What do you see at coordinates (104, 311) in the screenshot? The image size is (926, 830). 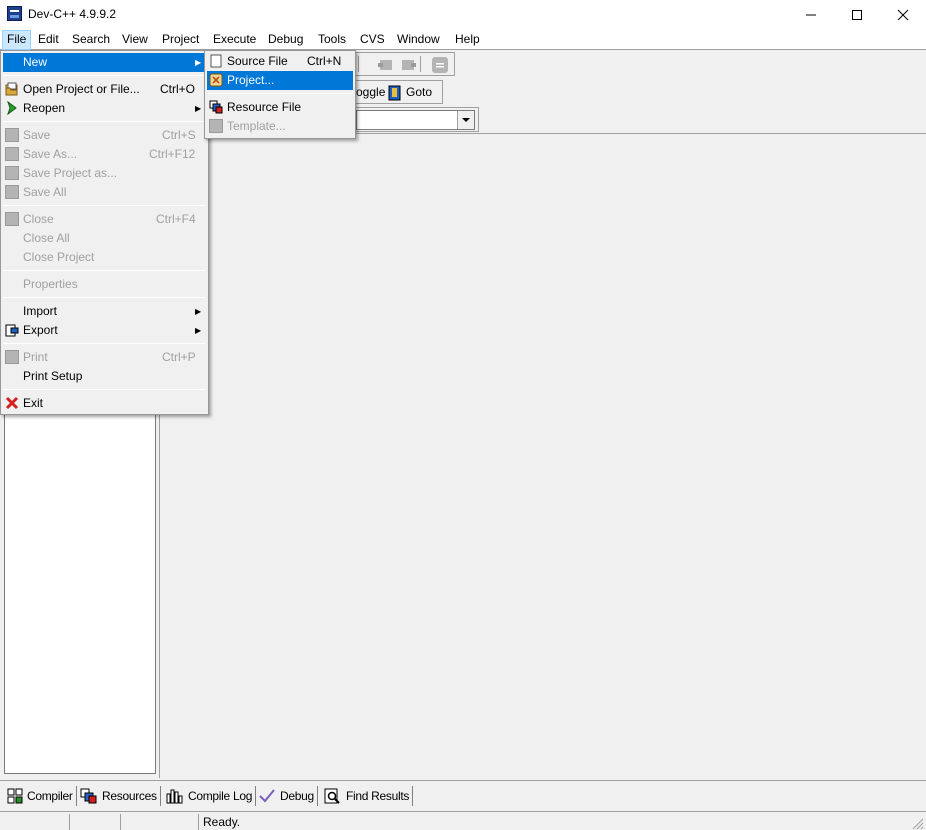 I see `menu-item-import: Import ▶` at bounding box center [104, 311].